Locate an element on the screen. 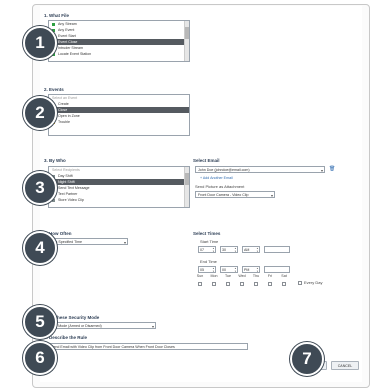 The width and height of the screenshot is (382, 388). section-title-what-file: 1. What File is located at coordinates (57, 15).